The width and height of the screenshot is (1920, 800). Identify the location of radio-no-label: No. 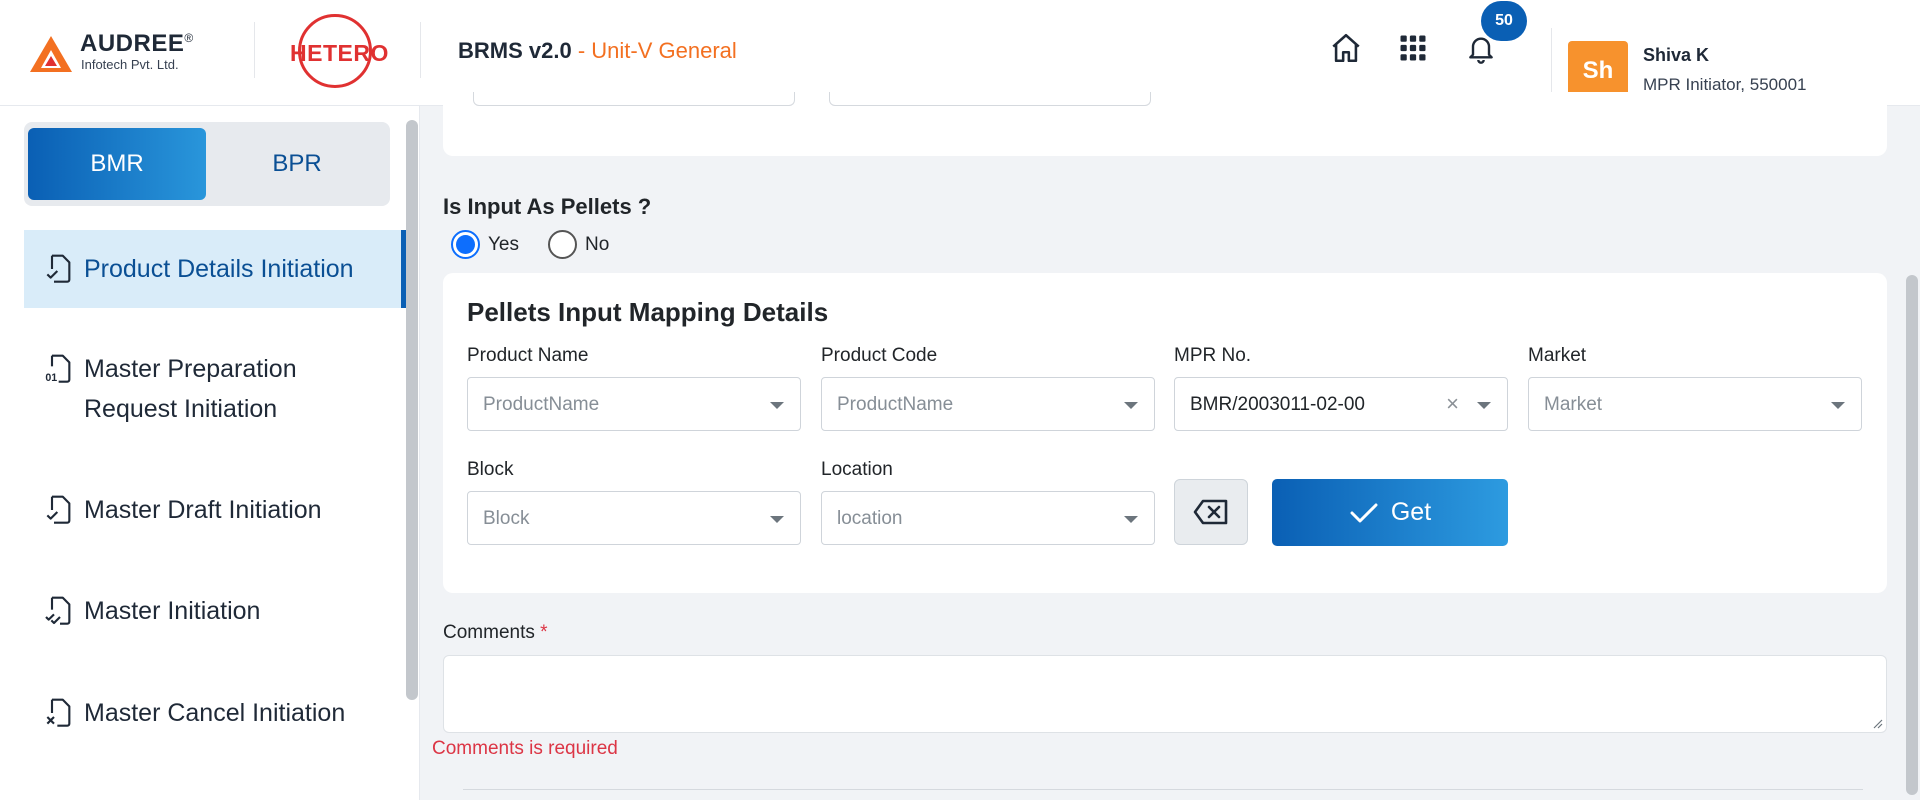
(597, 245).